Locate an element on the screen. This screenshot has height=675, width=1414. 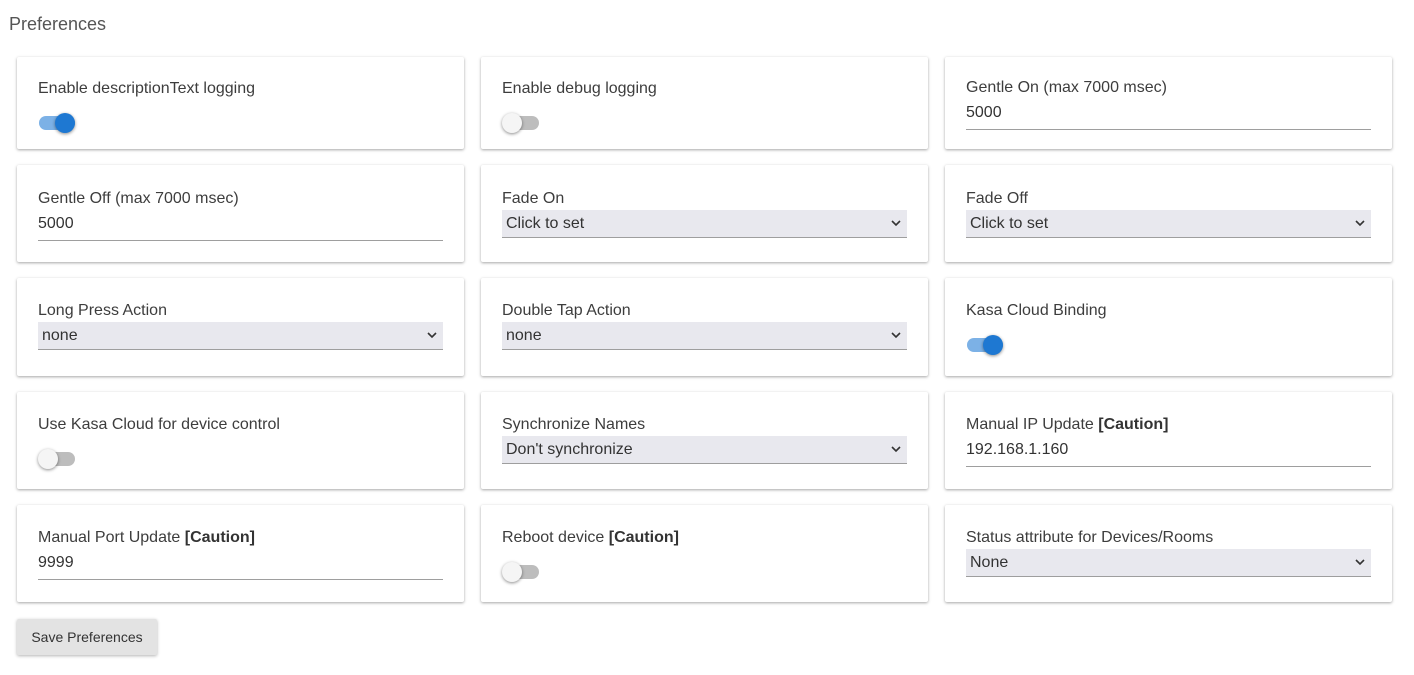
pref-card-desc-logging: Enable descriptionText logging is located at coordinates (240, 103).